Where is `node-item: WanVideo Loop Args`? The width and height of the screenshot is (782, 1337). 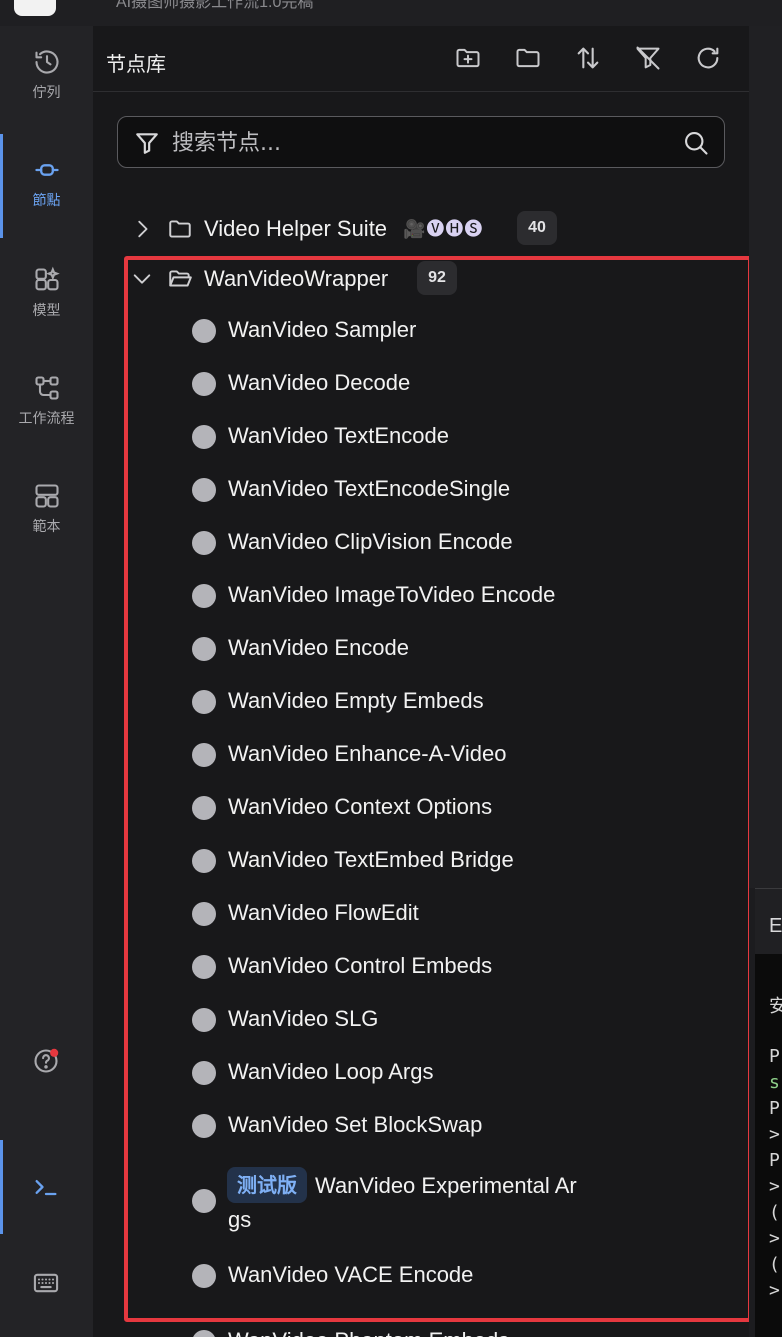 node-item: WanVideo Loop Args is located at coordinates (421, 1072).